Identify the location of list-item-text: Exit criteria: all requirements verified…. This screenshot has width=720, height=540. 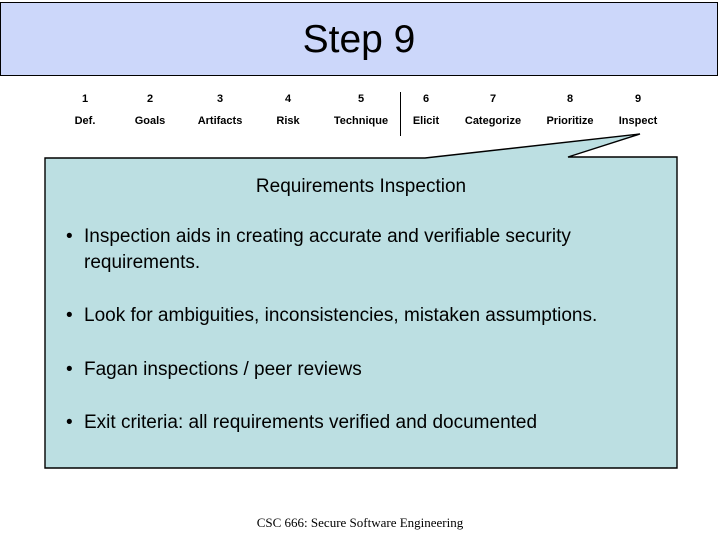
(311, 422).